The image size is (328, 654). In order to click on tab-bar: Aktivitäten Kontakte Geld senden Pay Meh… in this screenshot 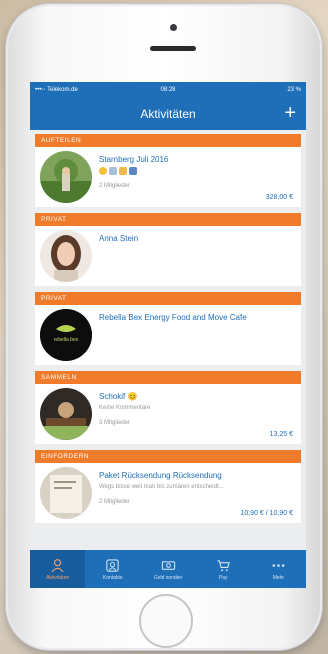, I will do `click(168, 569)`.